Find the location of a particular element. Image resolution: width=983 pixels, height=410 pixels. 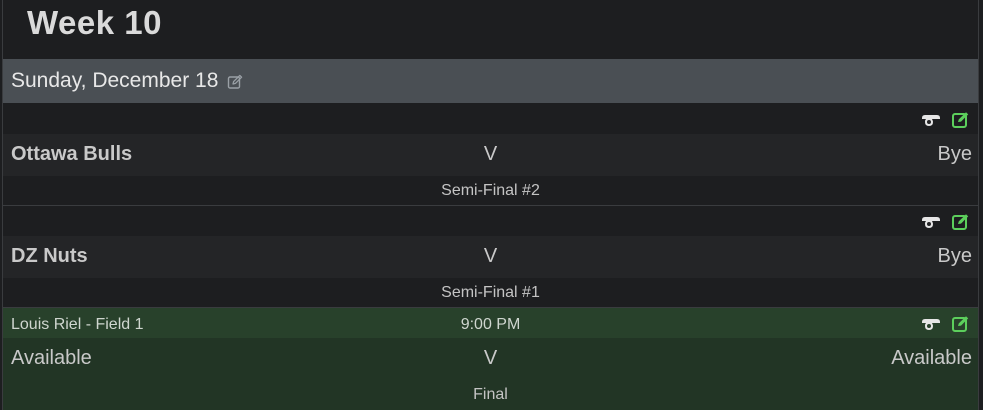

matchup-bar: DZ Nuts V Bye is located at coordinates (490, 257).